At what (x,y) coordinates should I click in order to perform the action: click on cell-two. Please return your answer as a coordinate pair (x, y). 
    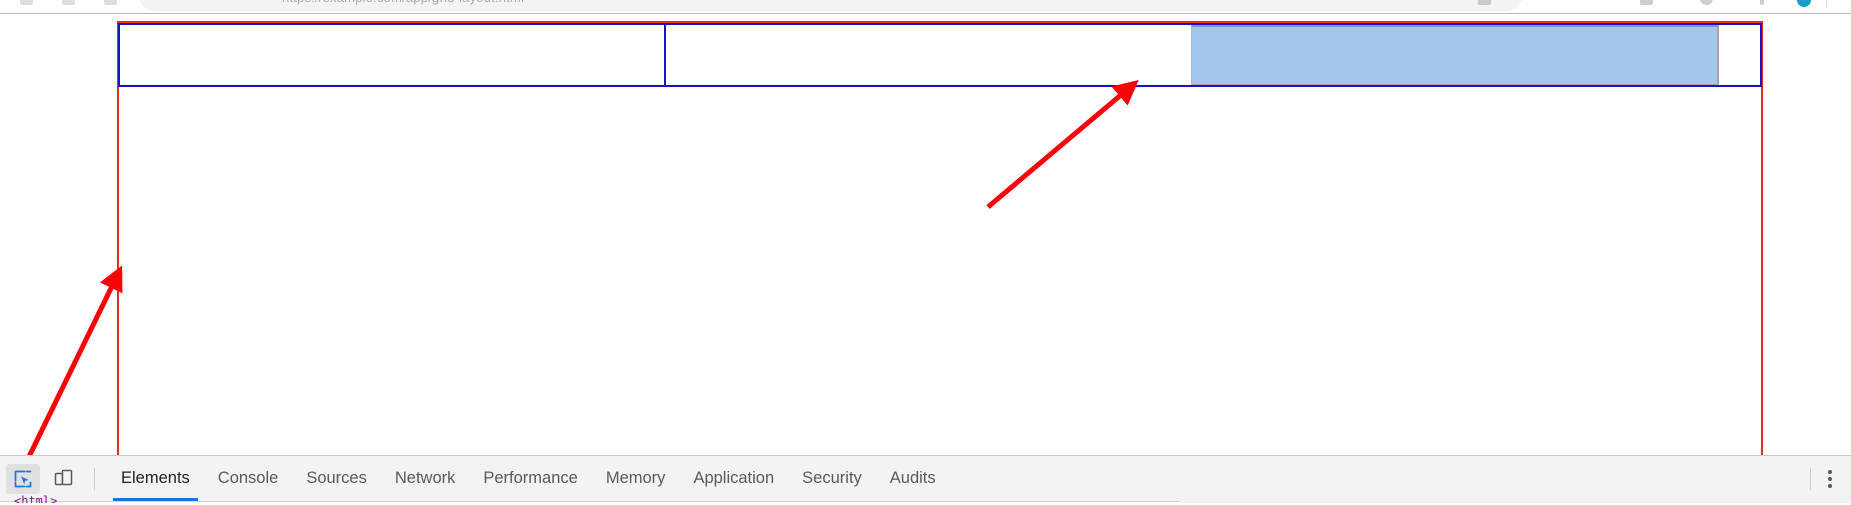
    Looking at the image, I should click on (929, 55).